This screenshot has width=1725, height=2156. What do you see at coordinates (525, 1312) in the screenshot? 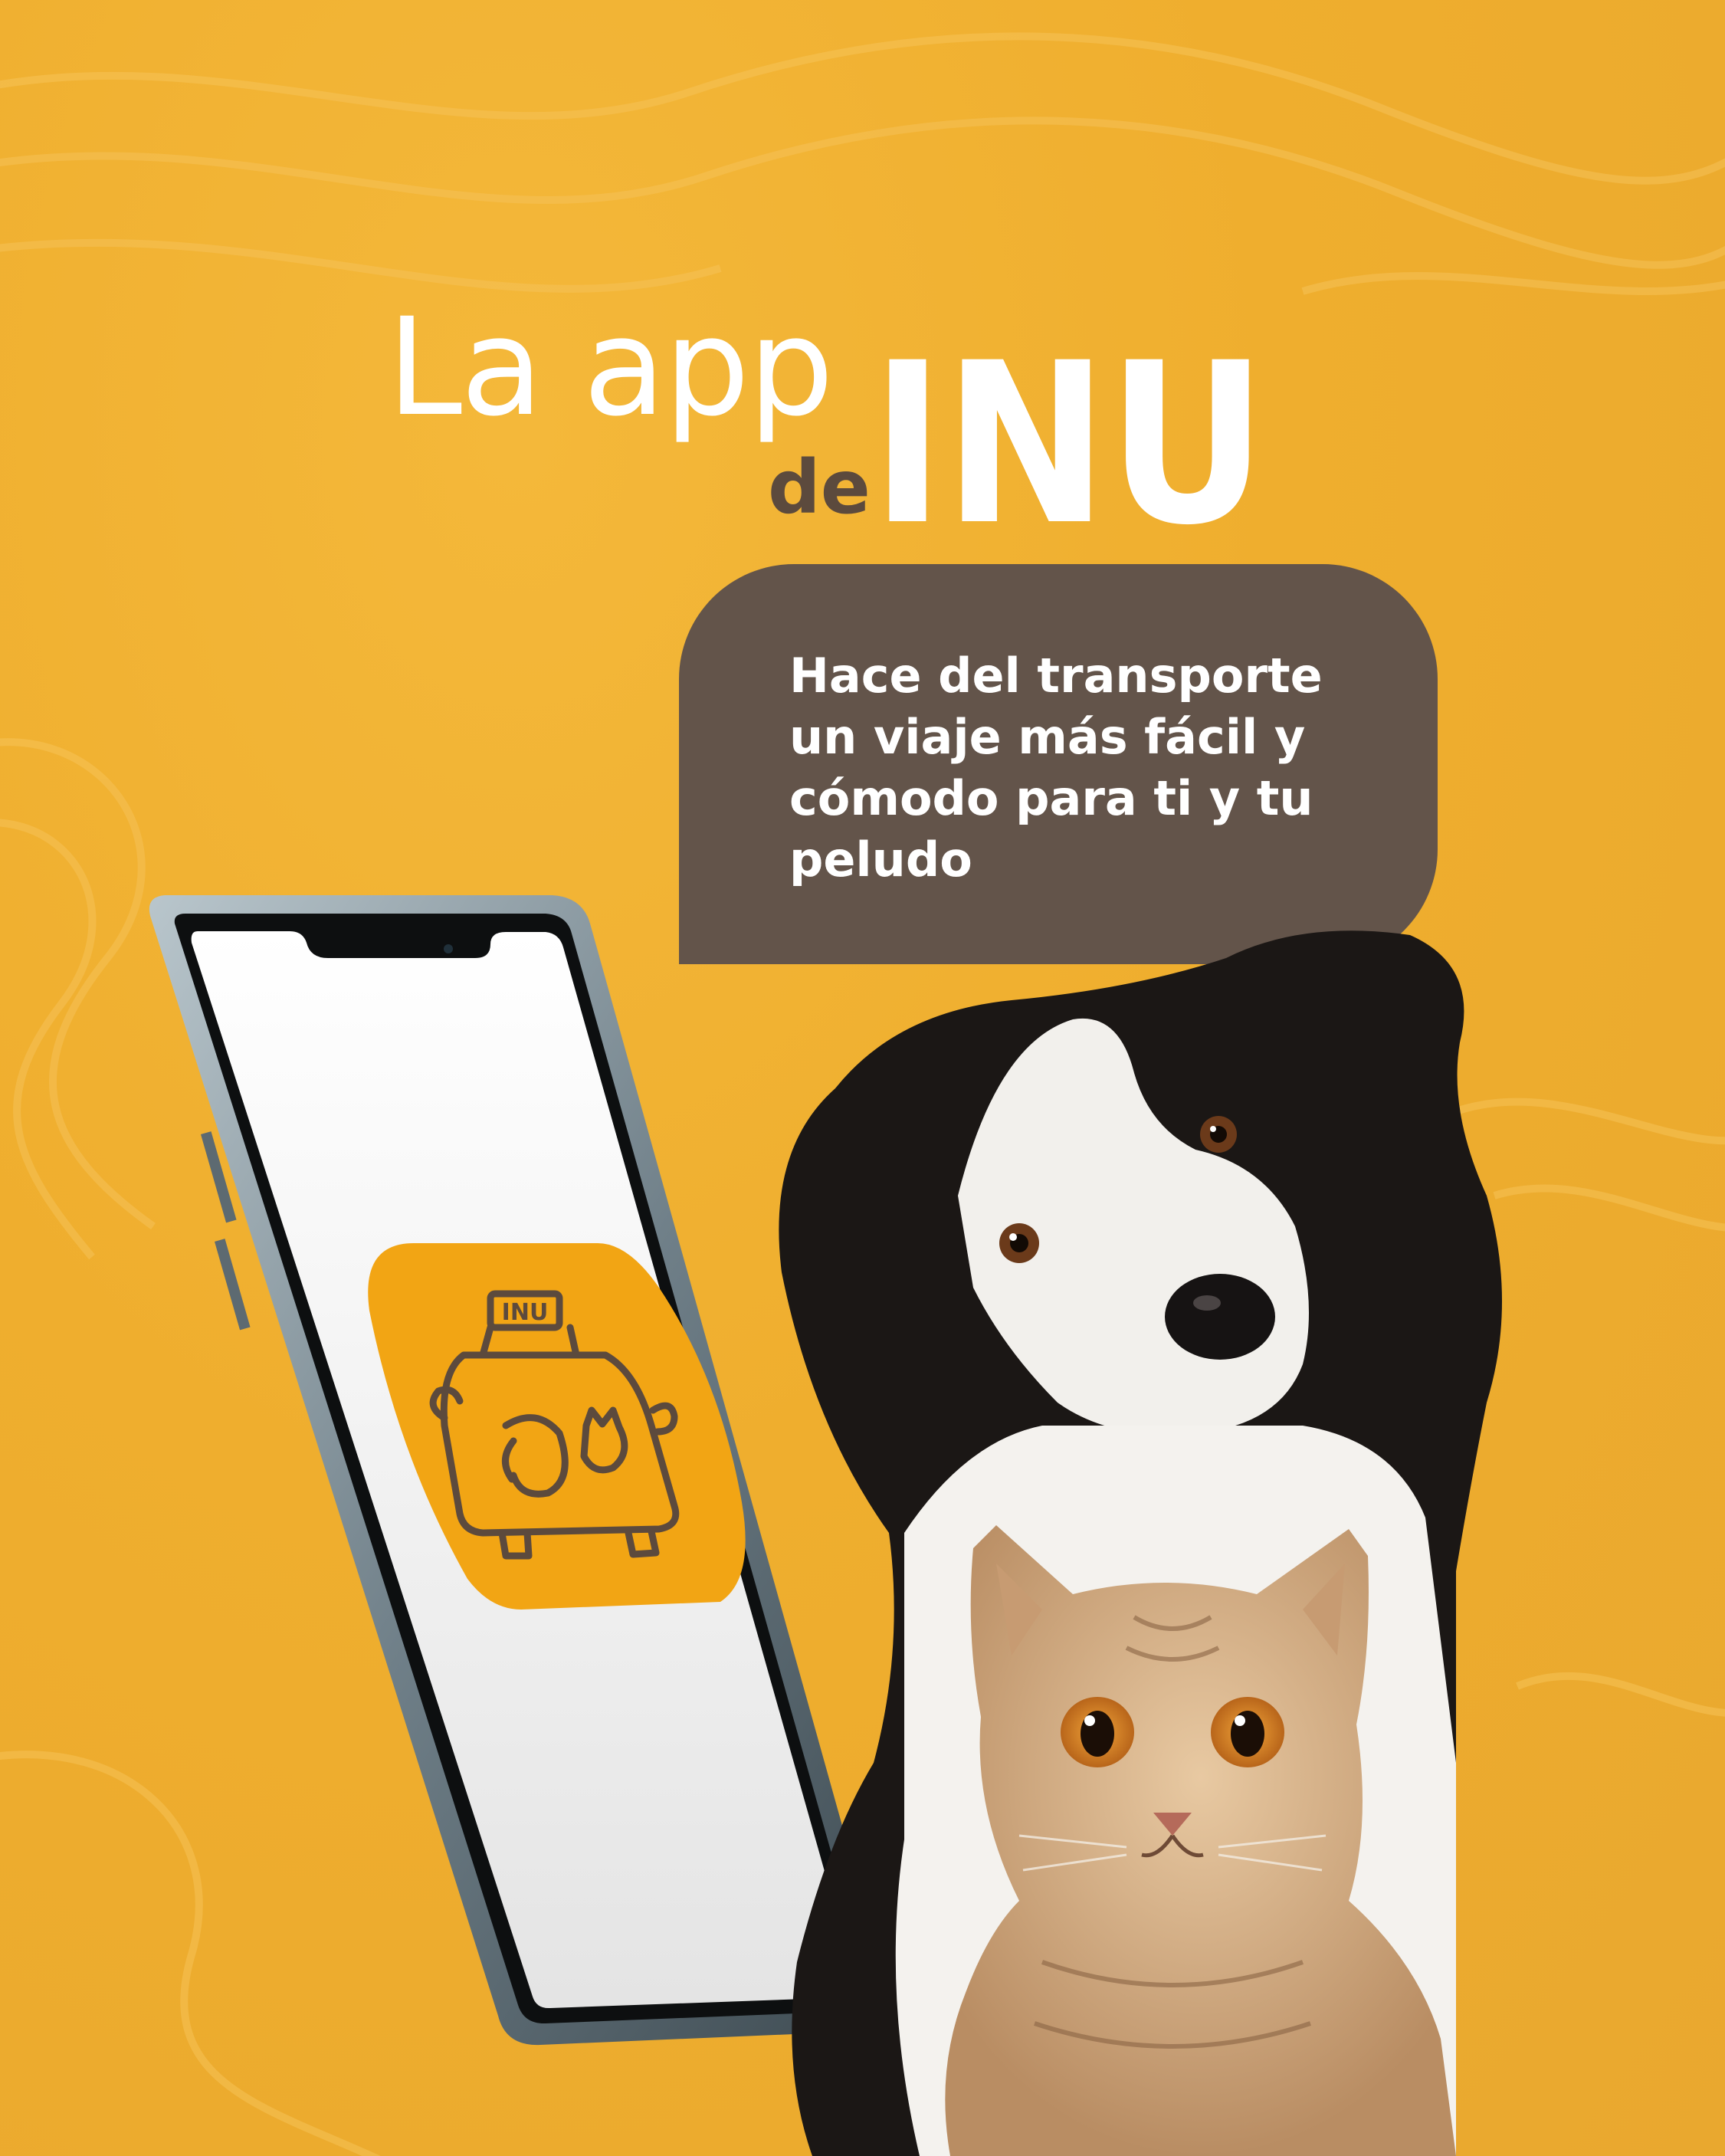
I see `app-icon-sign-text: INU` at bounding box center [525, 1312].